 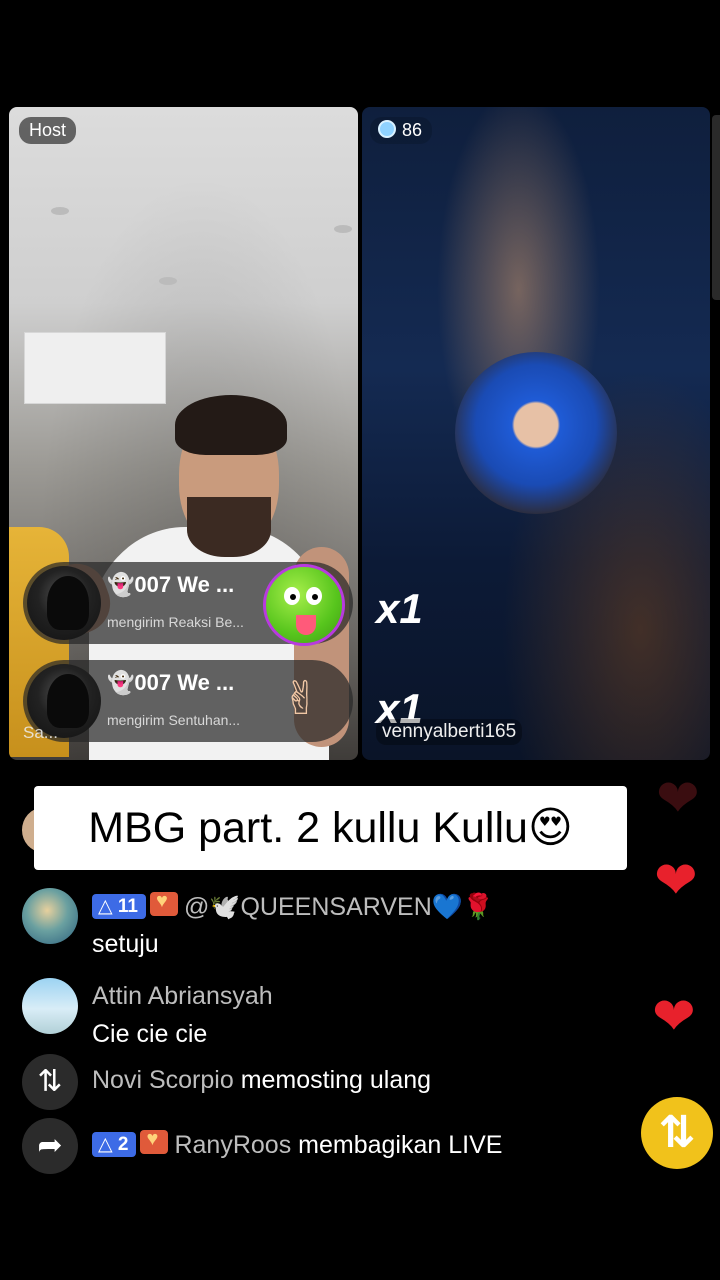 I want to click on diamond-icon, so click(x=387, y=129).